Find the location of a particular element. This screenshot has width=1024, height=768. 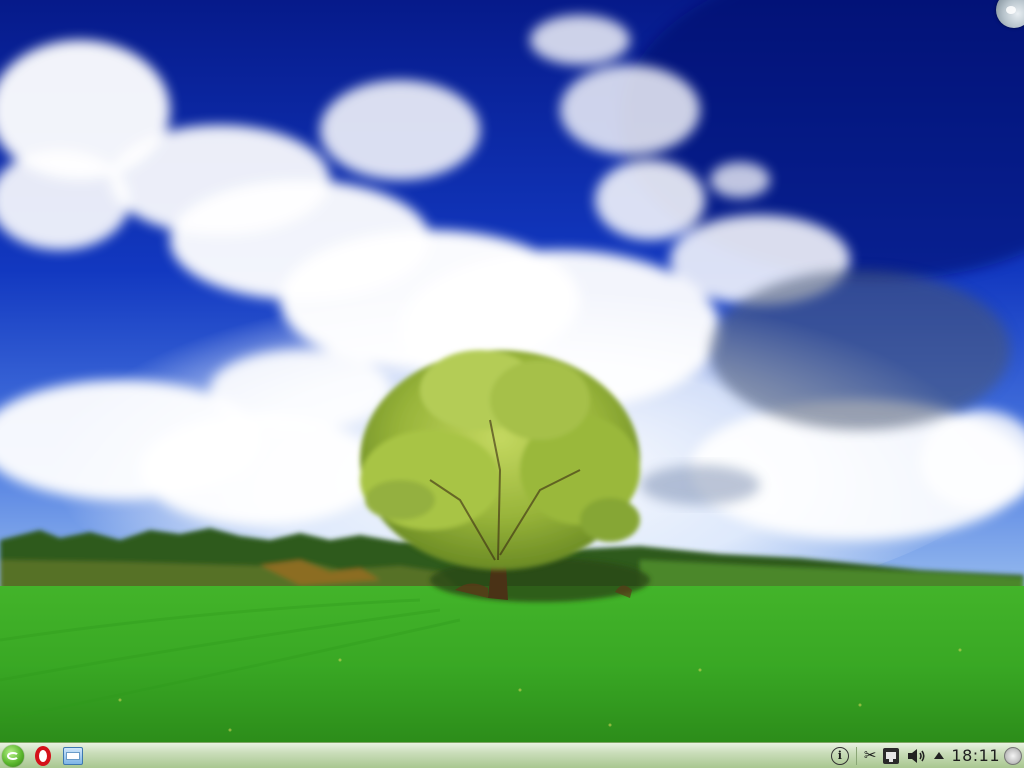

network-icon-graphic is located at coordinates (891, 755).